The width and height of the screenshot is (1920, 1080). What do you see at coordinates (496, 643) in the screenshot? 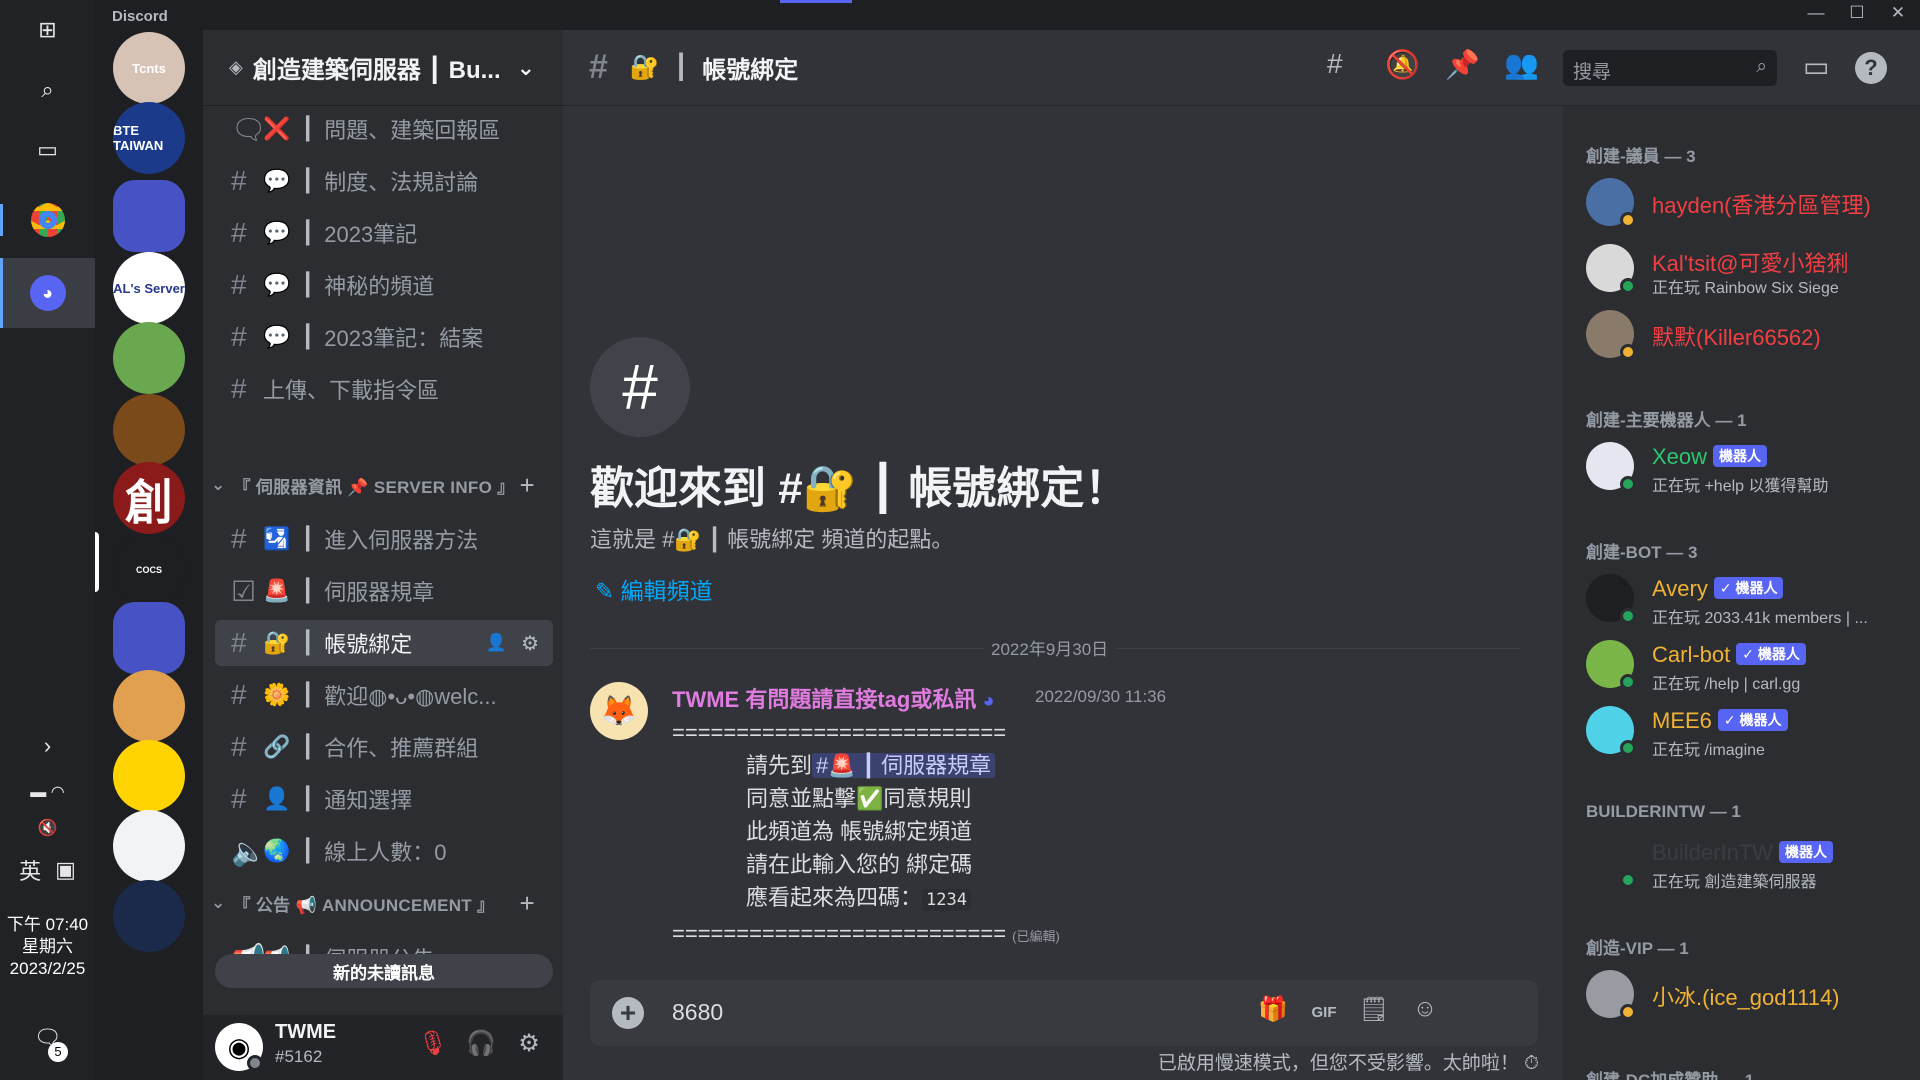
I see `invite-icon: 👤` at bounding box center [496, 643].